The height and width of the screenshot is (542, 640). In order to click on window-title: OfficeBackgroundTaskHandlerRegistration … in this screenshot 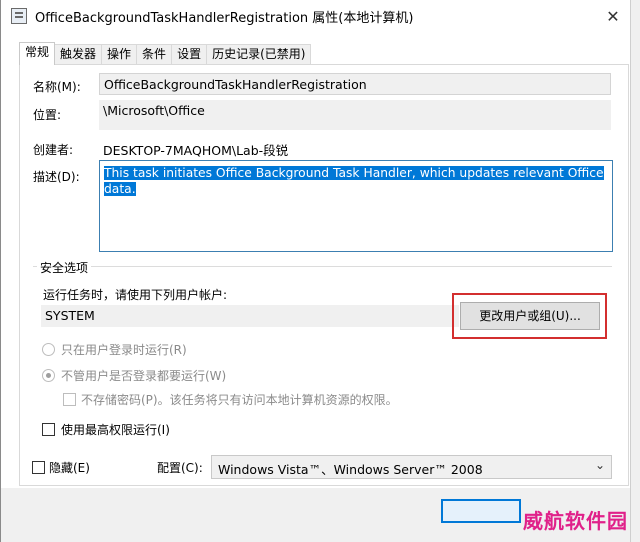, I will do `click(224, 18)`.